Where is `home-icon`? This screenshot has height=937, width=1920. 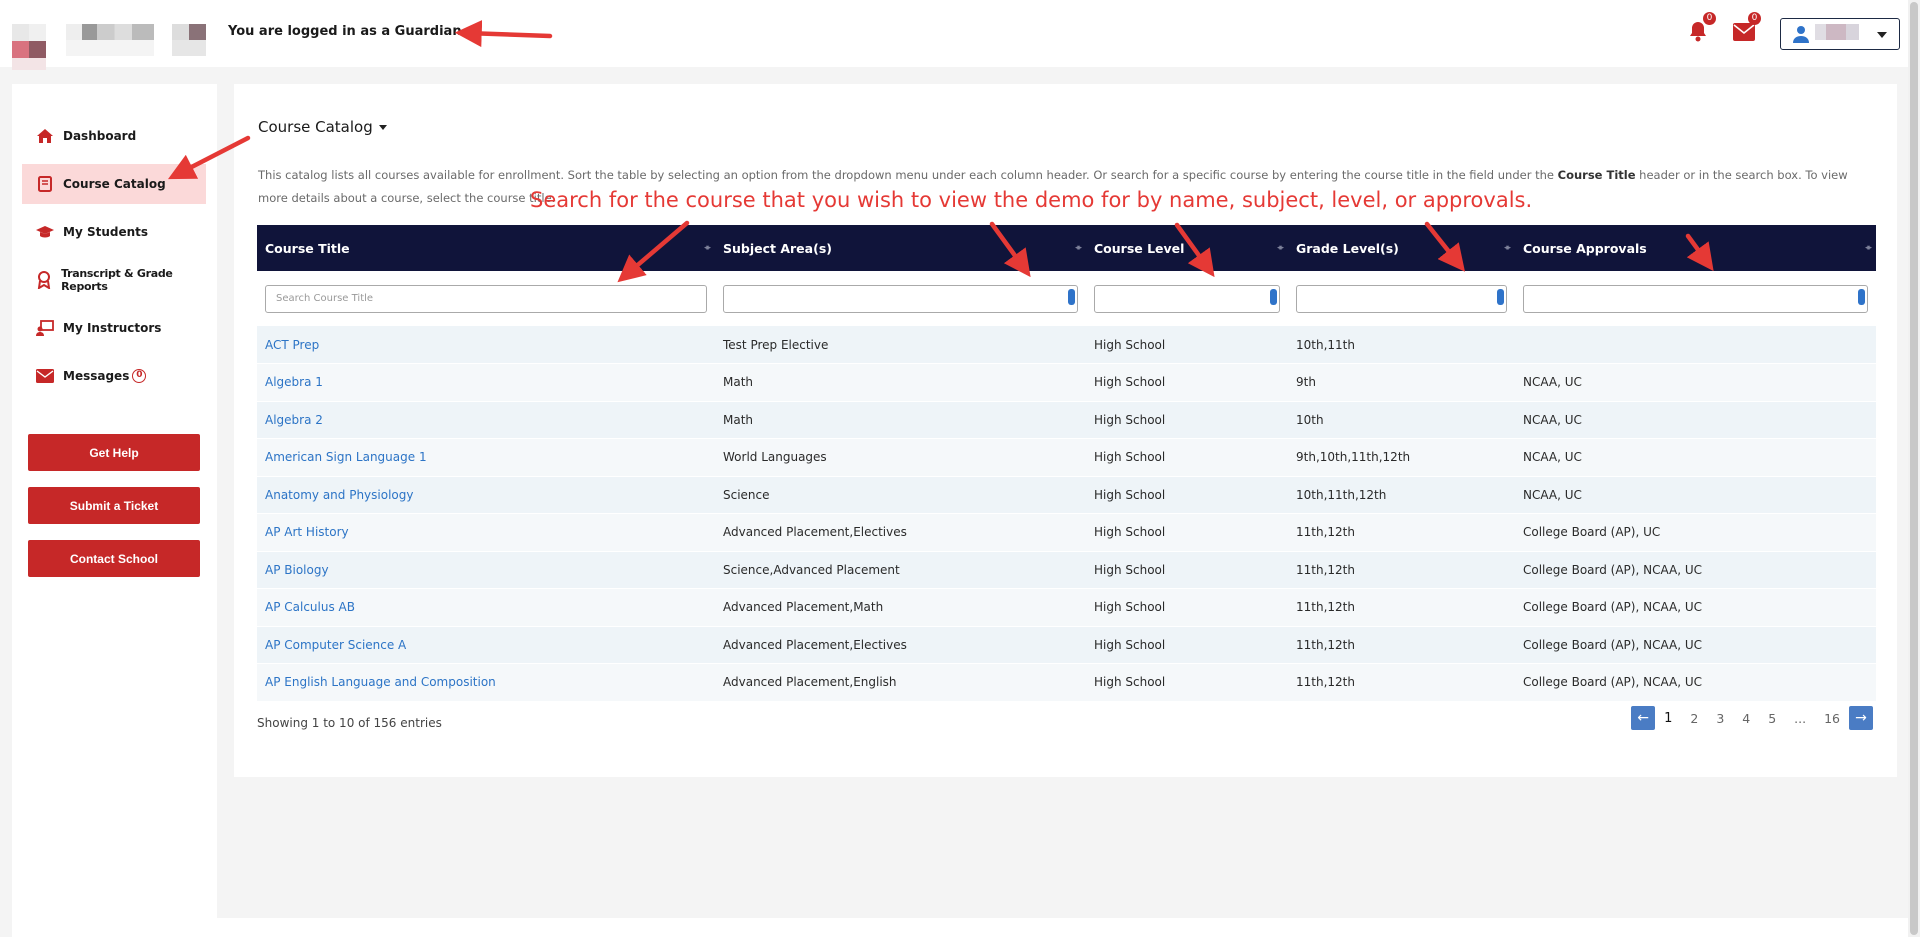 home-icon is located at coordinates (45, 136).